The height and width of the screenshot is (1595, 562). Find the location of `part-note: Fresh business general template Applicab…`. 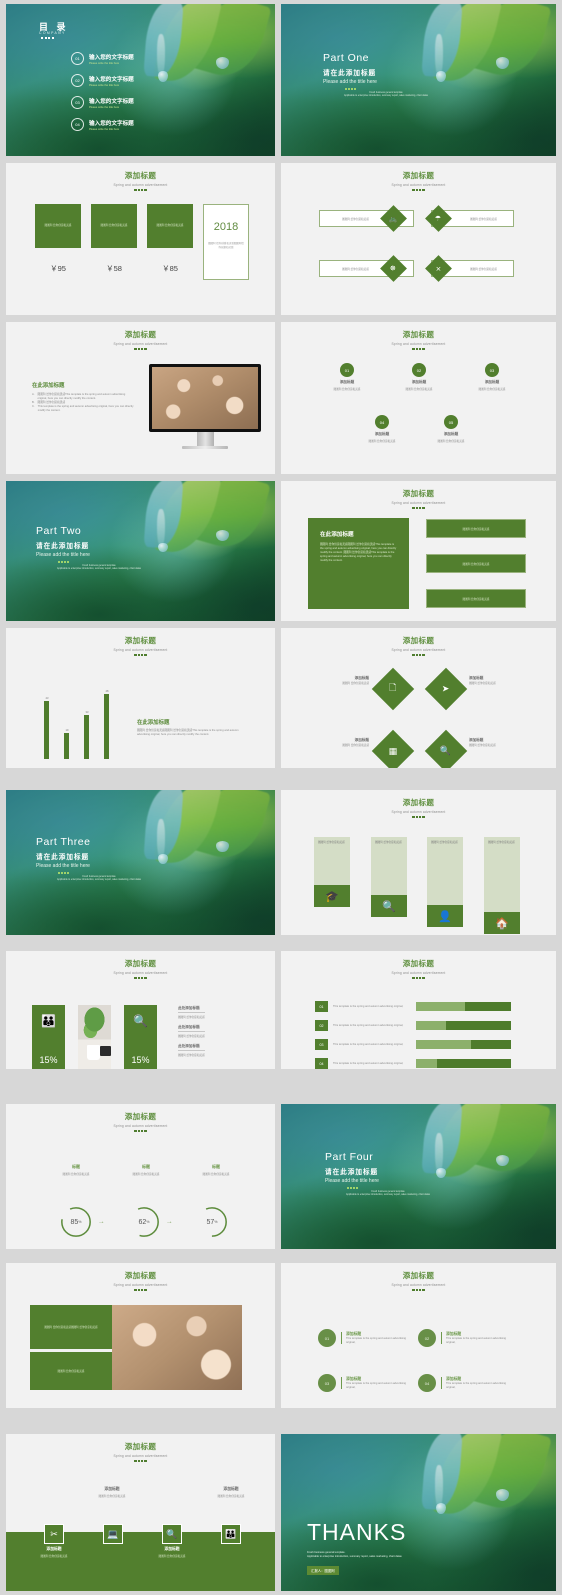

part-note: Fresh business general template Applicab… is located at coordinates (386, 94).